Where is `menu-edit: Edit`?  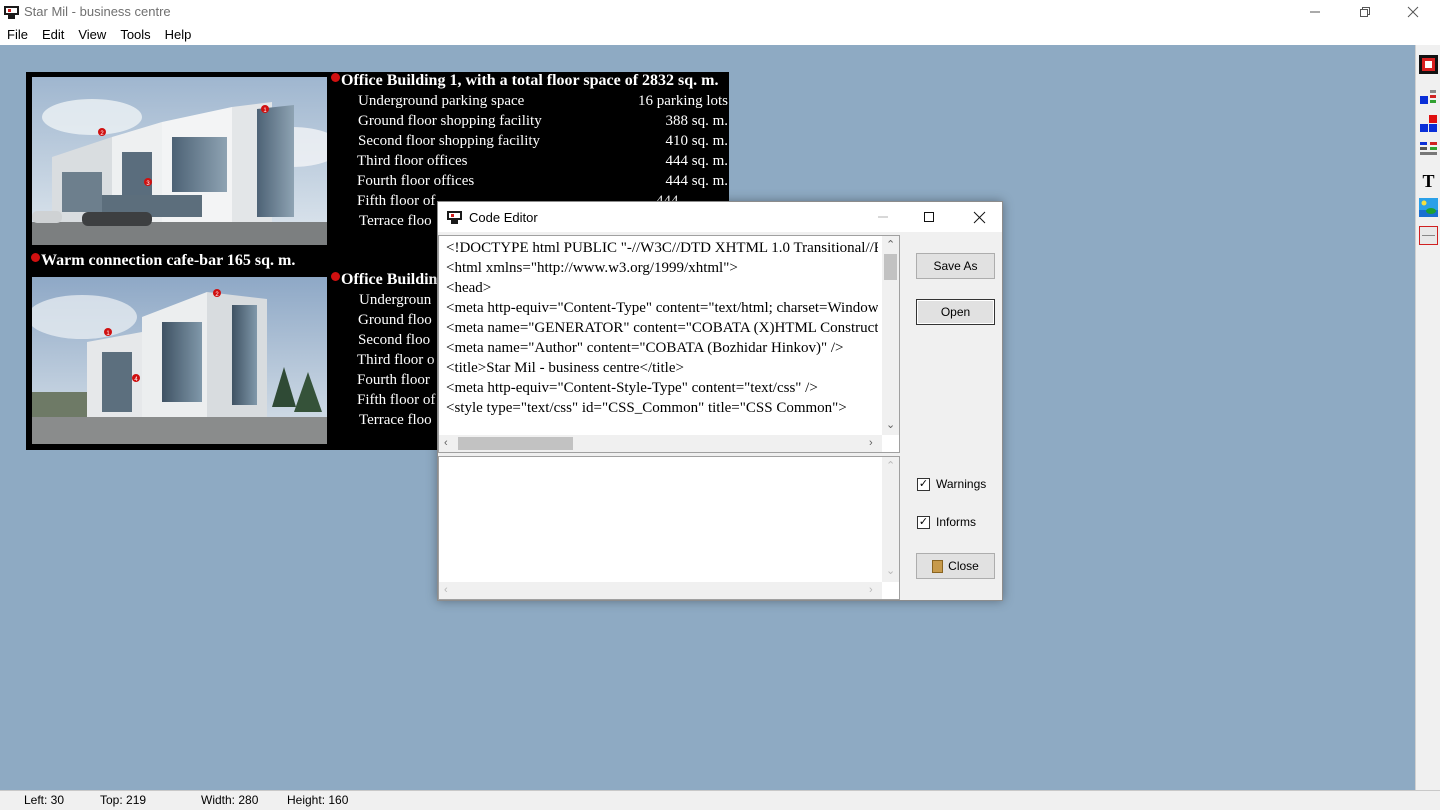 menu-edit: Edit is located at coordinates (53, 34).